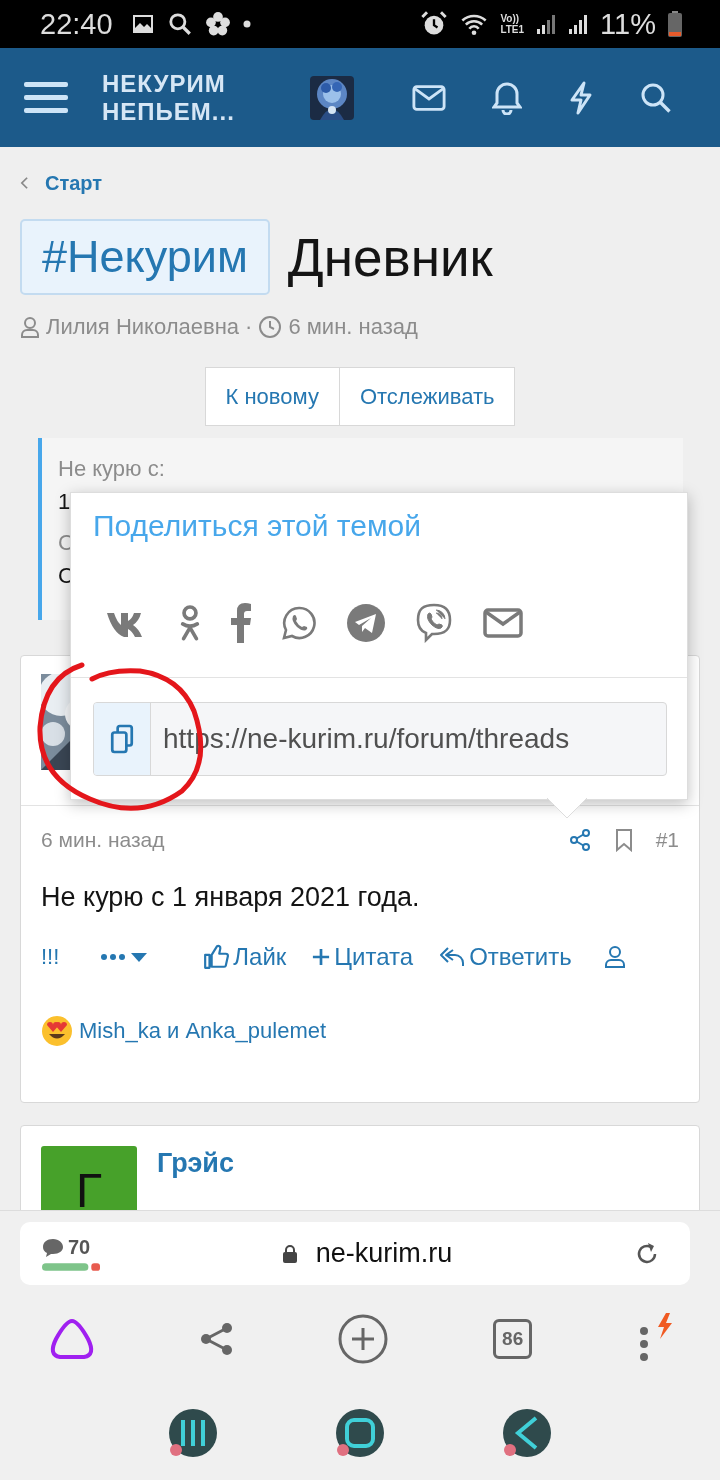  Describe the element at coordinates (623, 840) in the screenshot. I see `bookmark-icon` at that location.